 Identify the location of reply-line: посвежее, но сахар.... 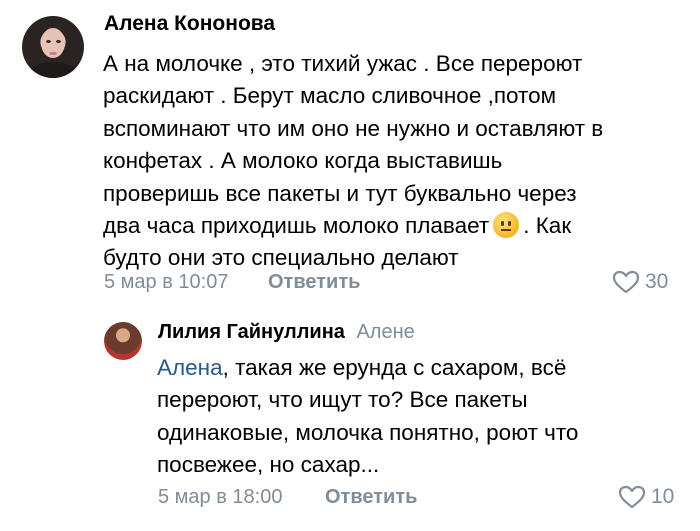
(268, 465).